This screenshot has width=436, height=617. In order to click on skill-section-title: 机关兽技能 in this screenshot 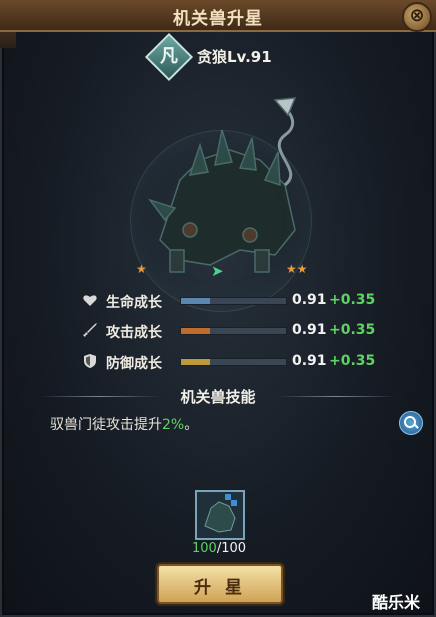, I will do `click(218, 397)`.